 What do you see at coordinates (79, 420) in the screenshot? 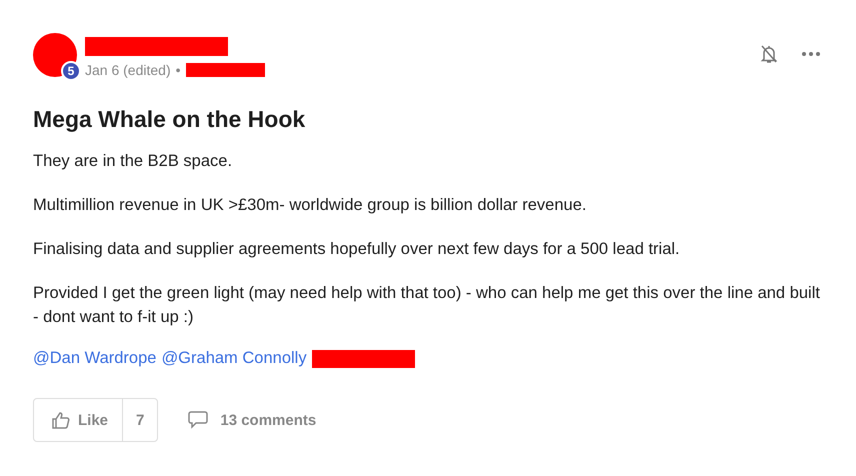
I see `like-button: Like` at bounding box center [79, 420].